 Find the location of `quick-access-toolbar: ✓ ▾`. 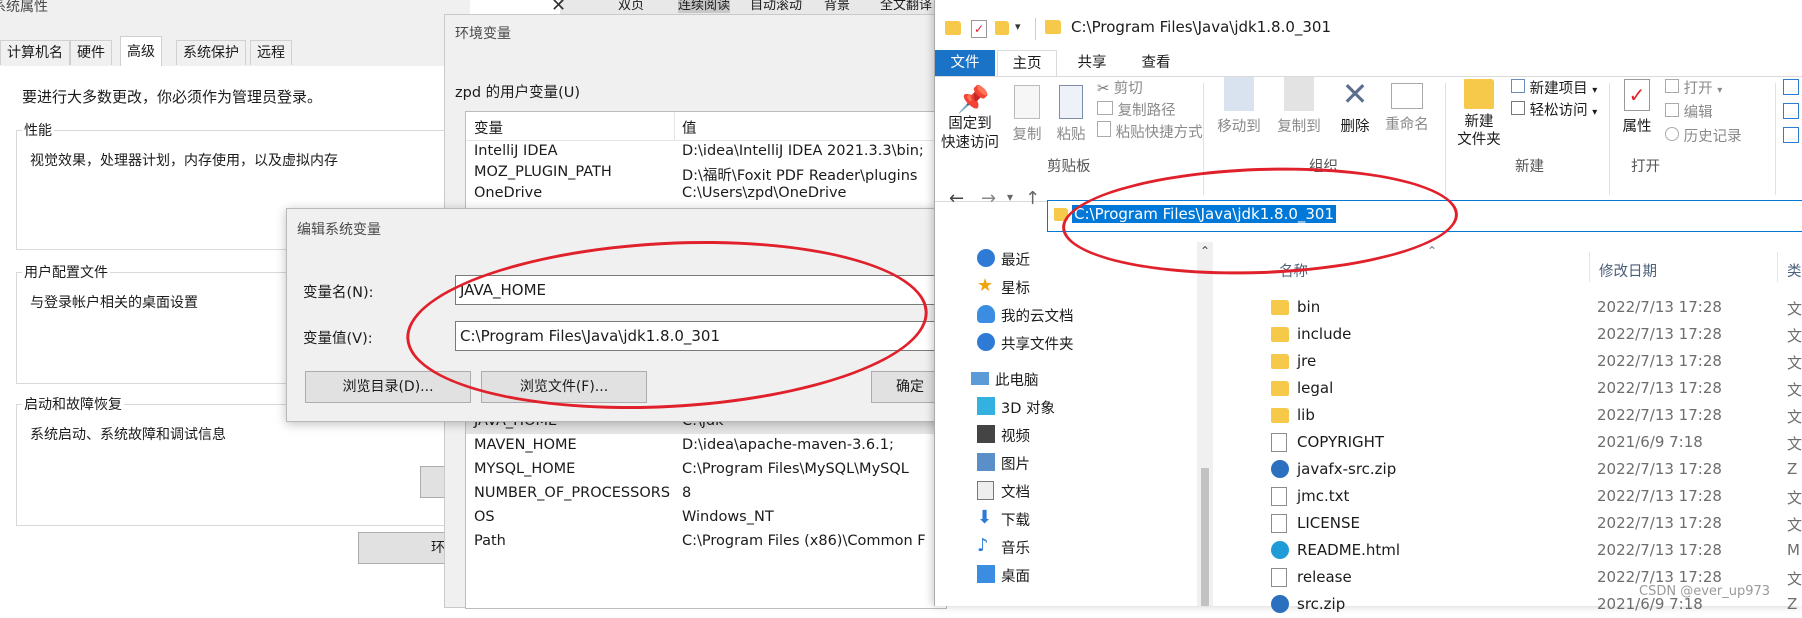

quick-access-toolbar: ✓ ▾ is located at coordinates (990, 29).